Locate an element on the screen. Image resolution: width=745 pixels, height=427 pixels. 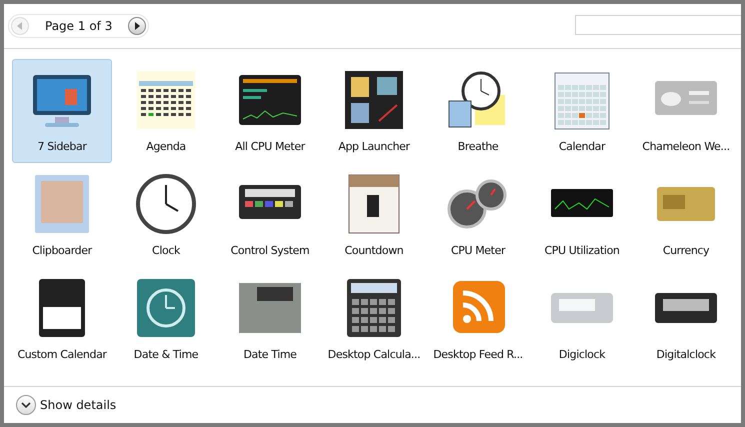
gadget-name: Control System is located at coordinates (270, 250).